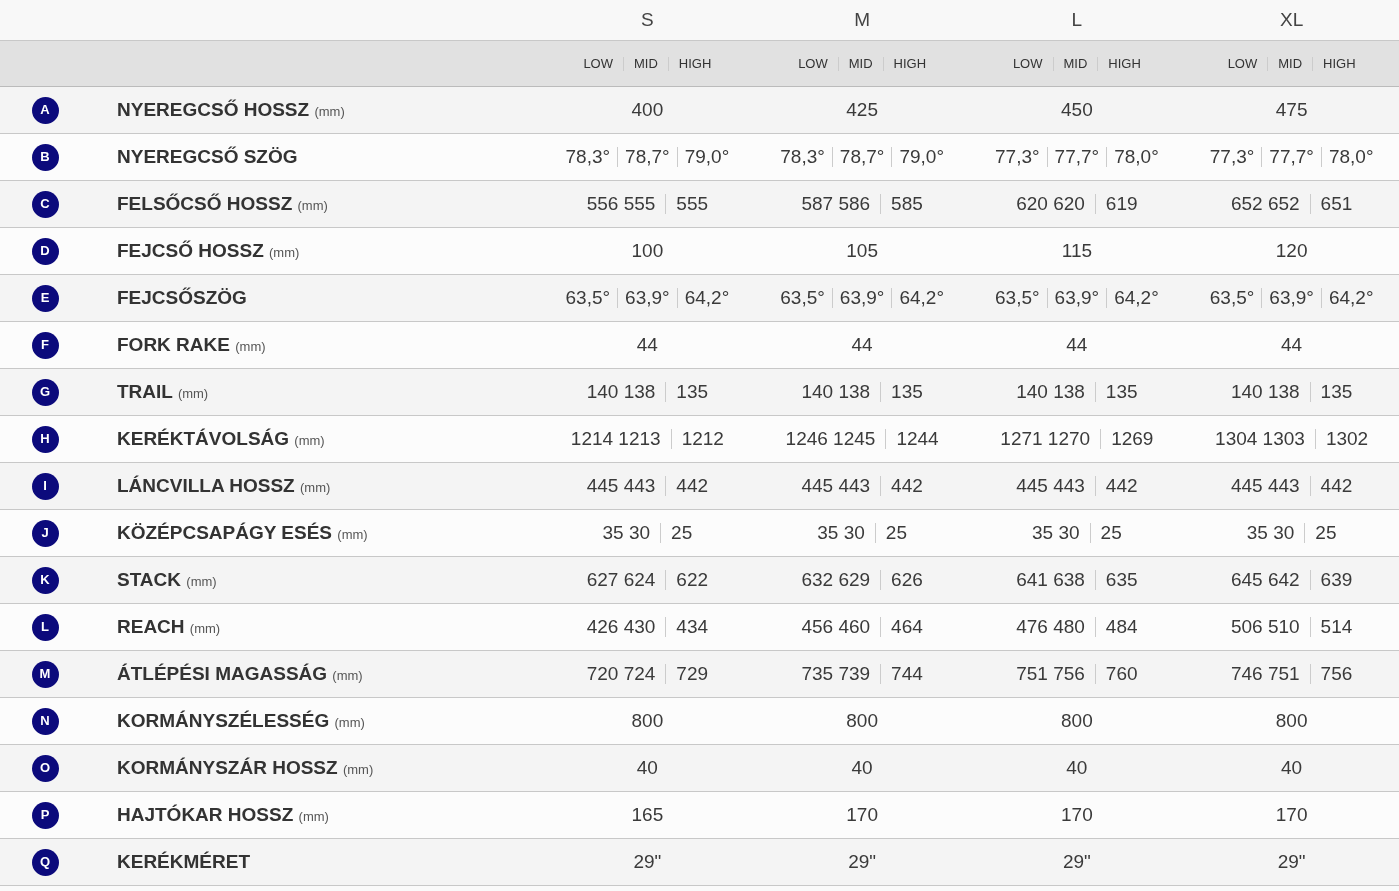 Image resolution: width=1399 pixels, height=891 pixels. What do you see at coordinates (1346, 439) in the screenshot?
I see `value-text: 1302` at bounding box center [1346, 439].